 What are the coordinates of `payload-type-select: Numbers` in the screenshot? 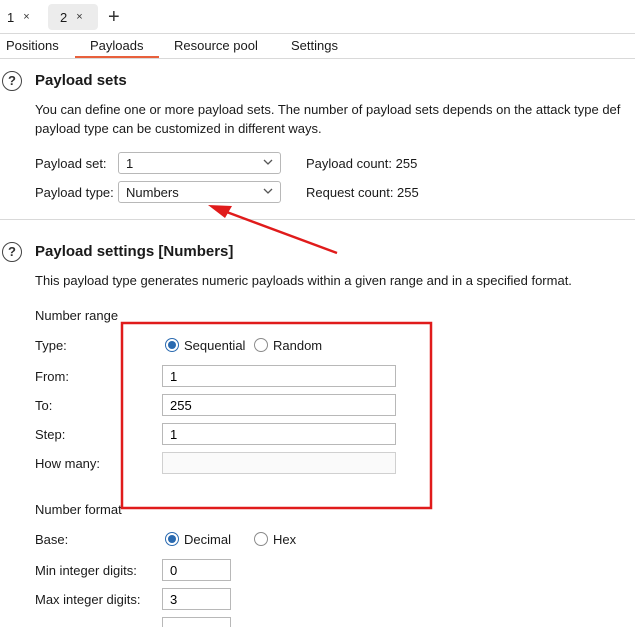 It's located at (199, 192).